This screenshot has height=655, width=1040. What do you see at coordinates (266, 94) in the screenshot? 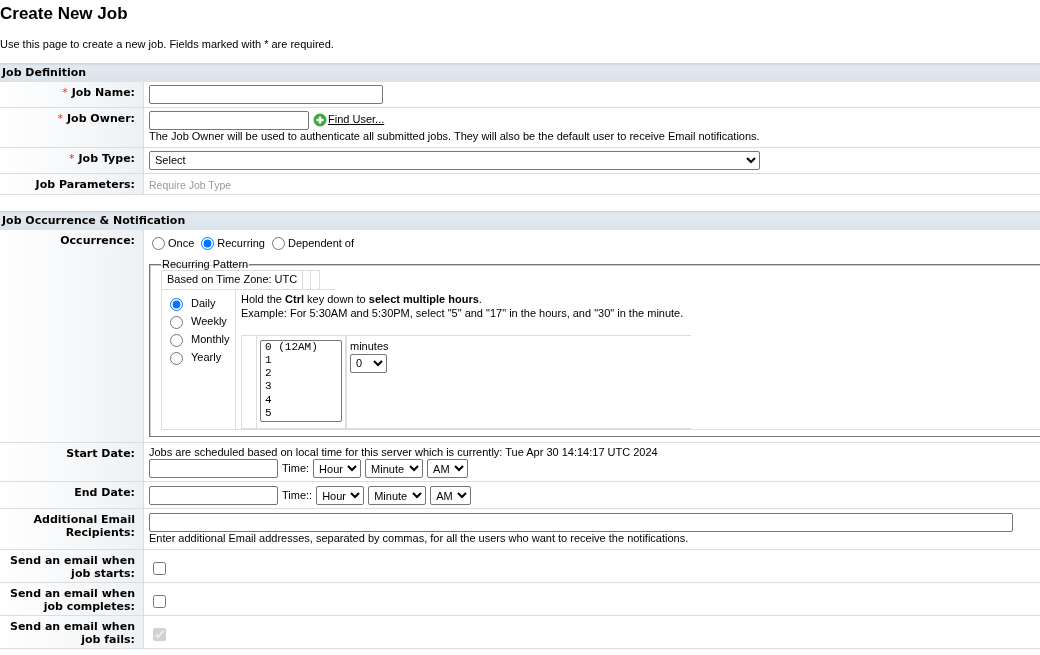
I see `job-name-field` at bounding box center [266, 94].